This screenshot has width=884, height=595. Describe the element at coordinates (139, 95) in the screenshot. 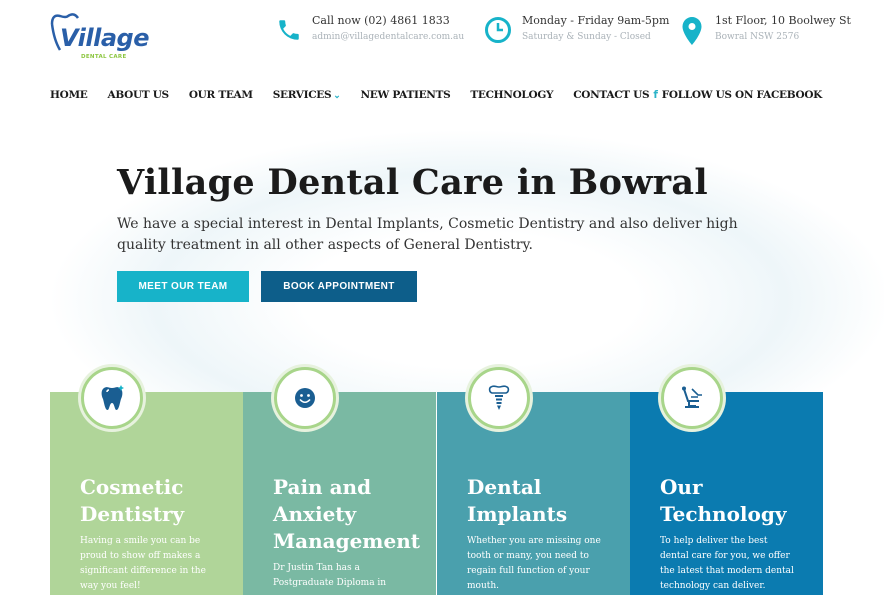

I see `nav-about-us: ABOUT US` at that location.